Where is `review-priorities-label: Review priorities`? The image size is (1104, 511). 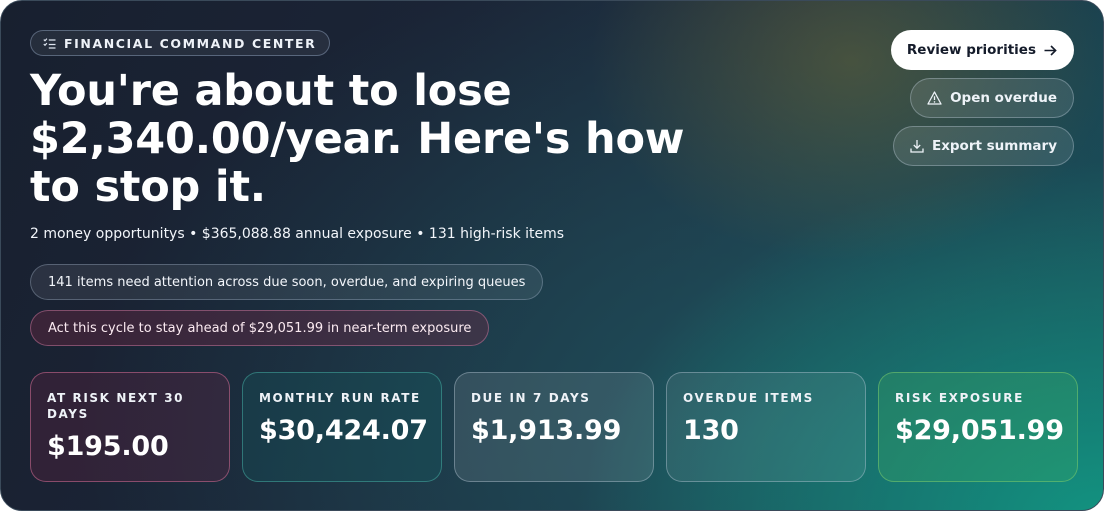
review-priorities-label: Review priorities is located at coordinates (971, 50).